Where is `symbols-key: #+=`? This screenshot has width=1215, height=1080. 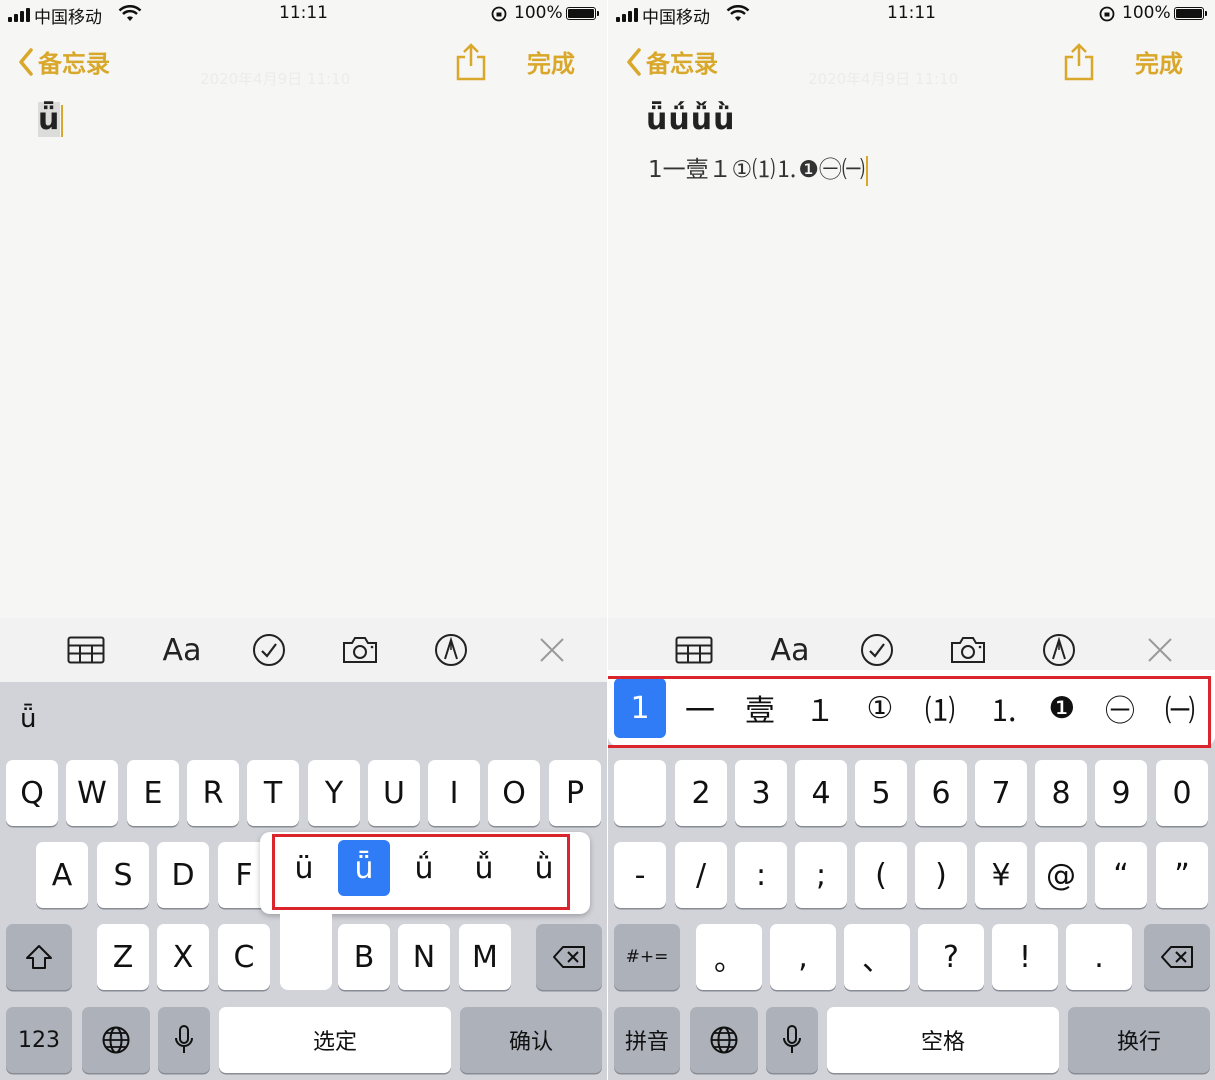 symbols-key: #+= is located at coordinates (647, 957).